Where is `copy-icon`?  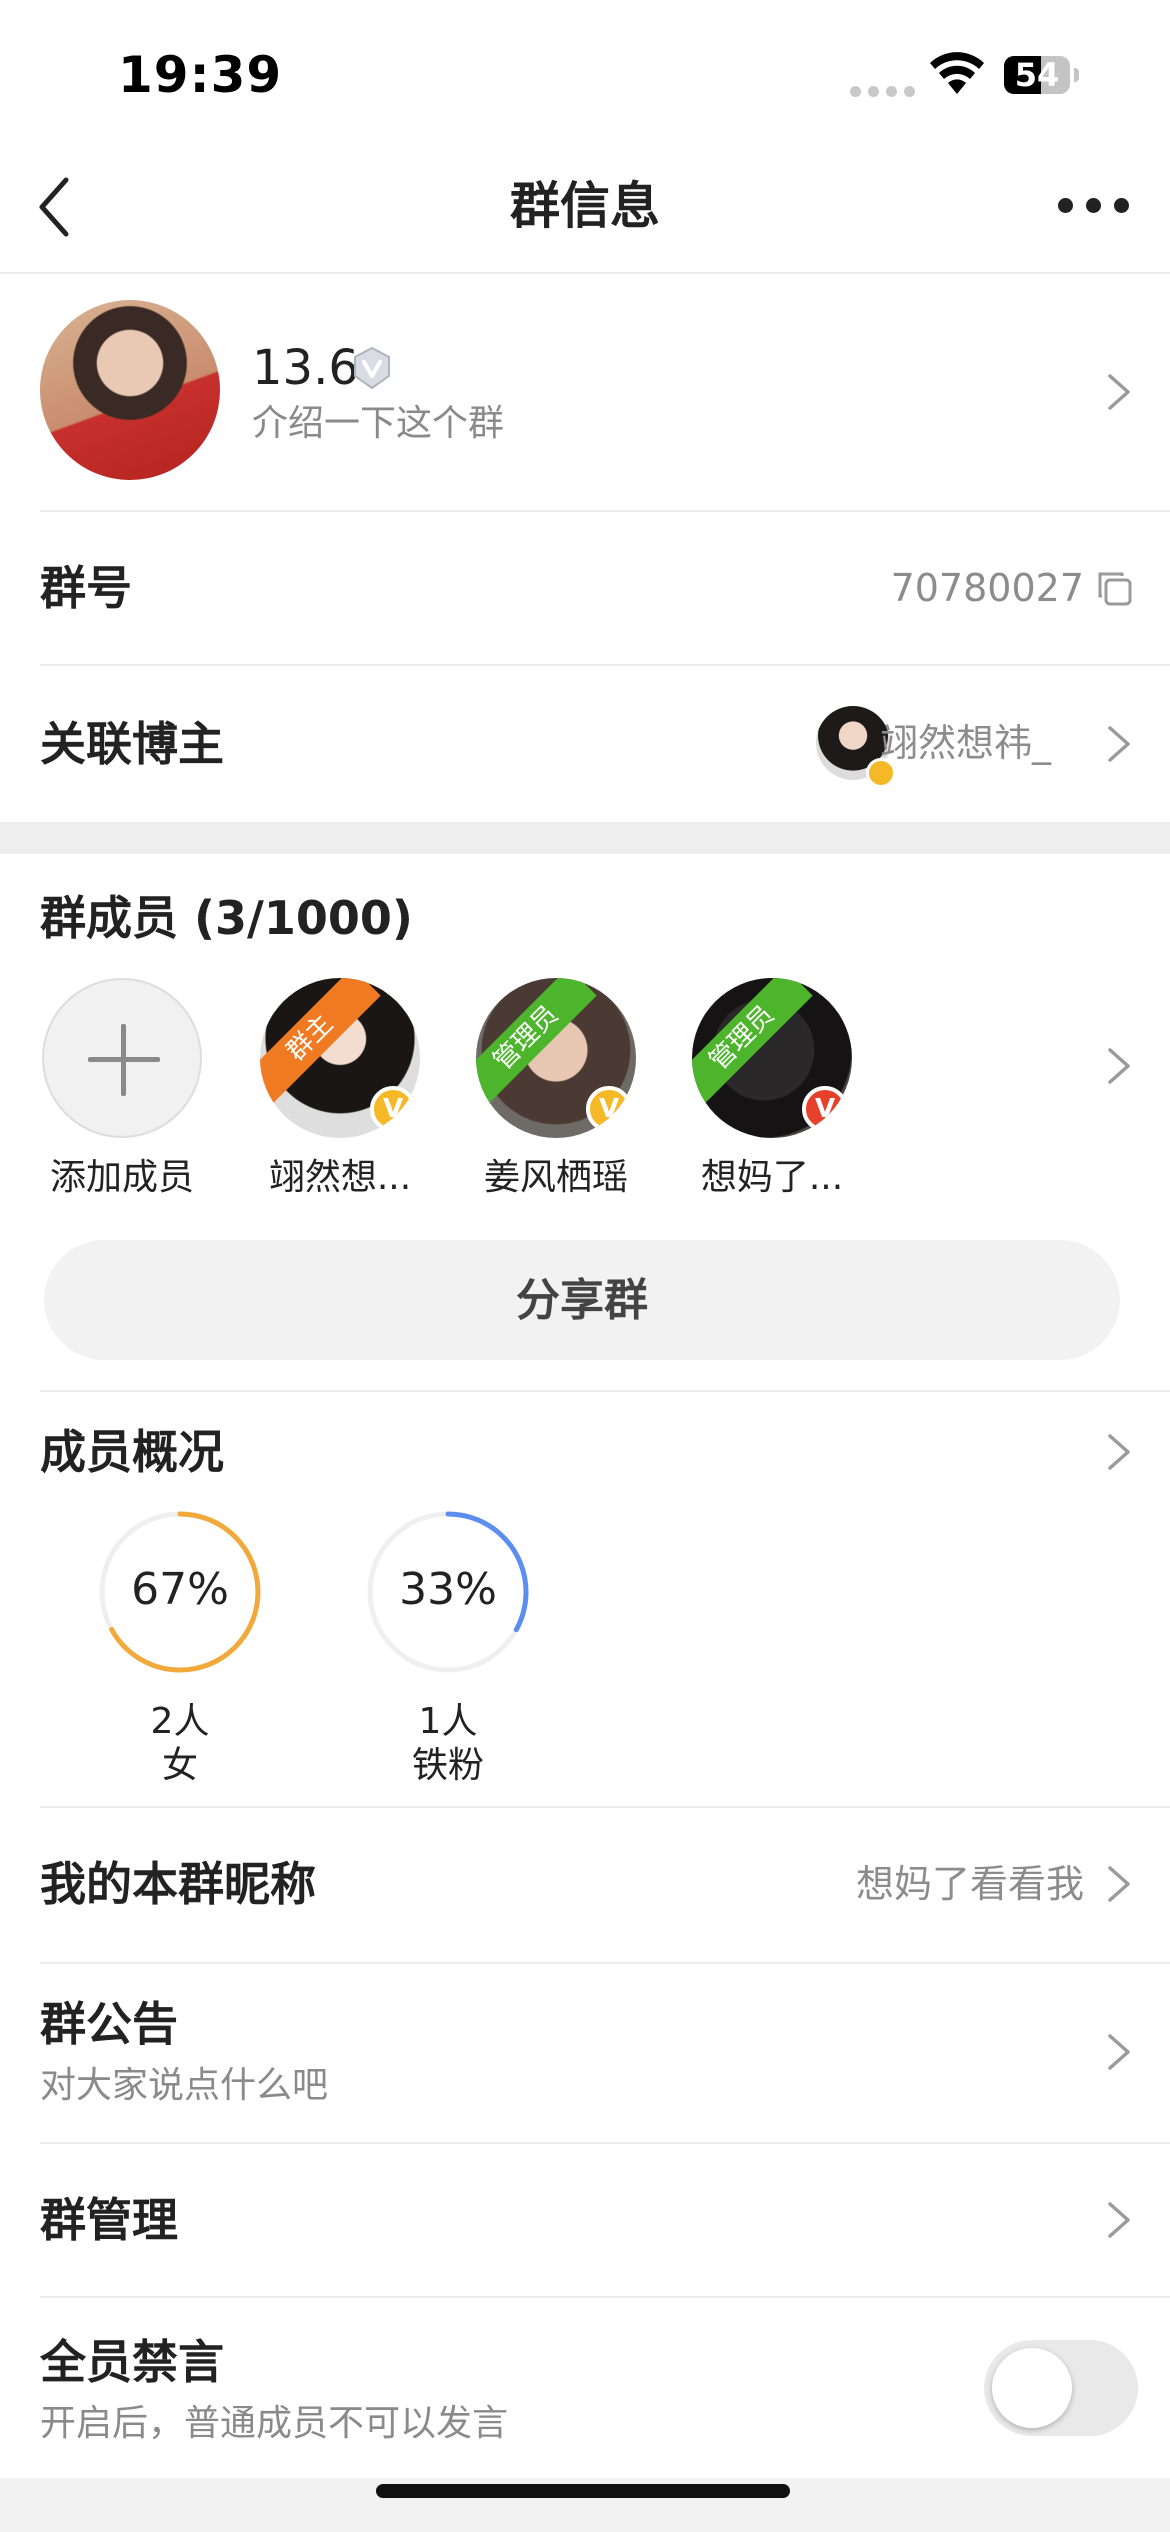 copy-icon is located at coordinates (1115, 591).